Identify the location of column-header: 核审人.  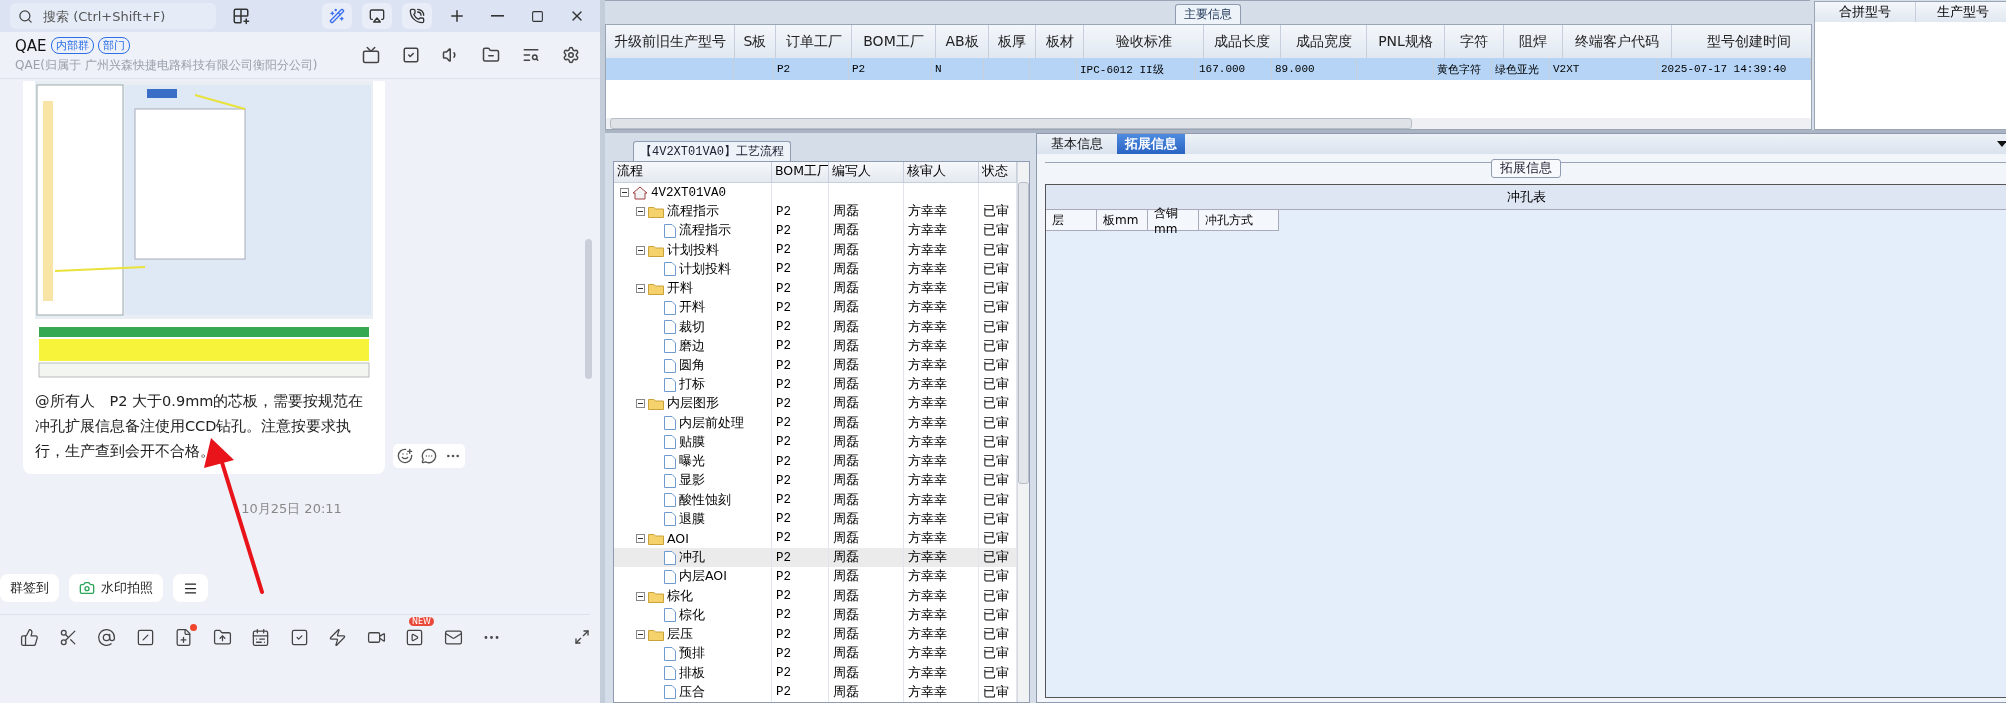
(941, 172).